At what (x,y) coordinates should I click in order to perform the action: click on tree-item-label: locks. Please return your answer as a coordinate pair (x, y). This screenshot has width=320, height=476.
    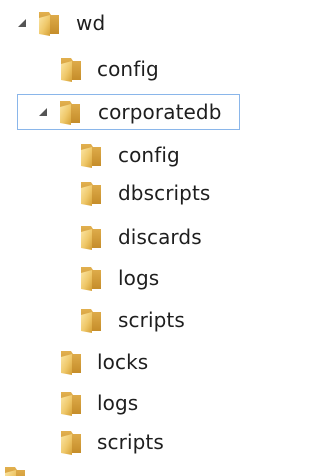
    Looking at the image, I should click on (123, 362).